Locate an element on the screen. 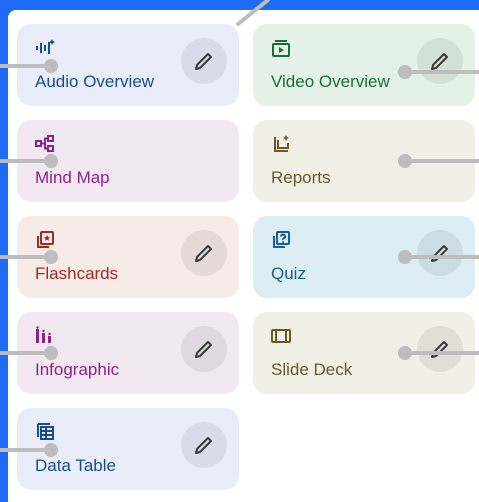 The image size is (479, 502). card-label: Flashcards is located at coordinates (77, 273).